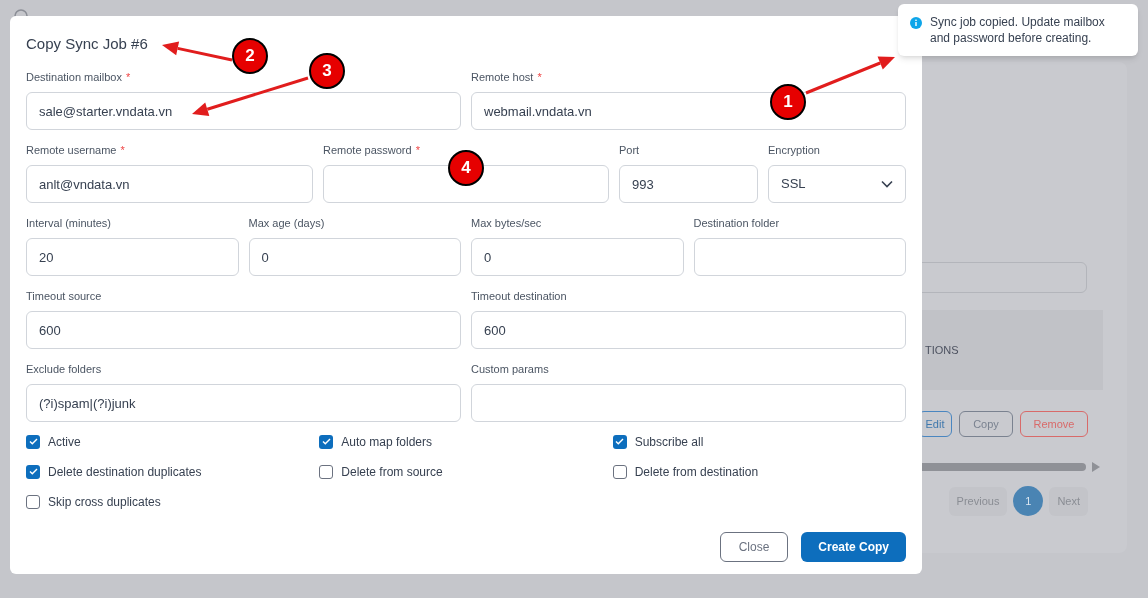 This screenshot has width=1148, height=598. I want to click on dialog-title: Copy Sync Job #6, so click(87, 44).